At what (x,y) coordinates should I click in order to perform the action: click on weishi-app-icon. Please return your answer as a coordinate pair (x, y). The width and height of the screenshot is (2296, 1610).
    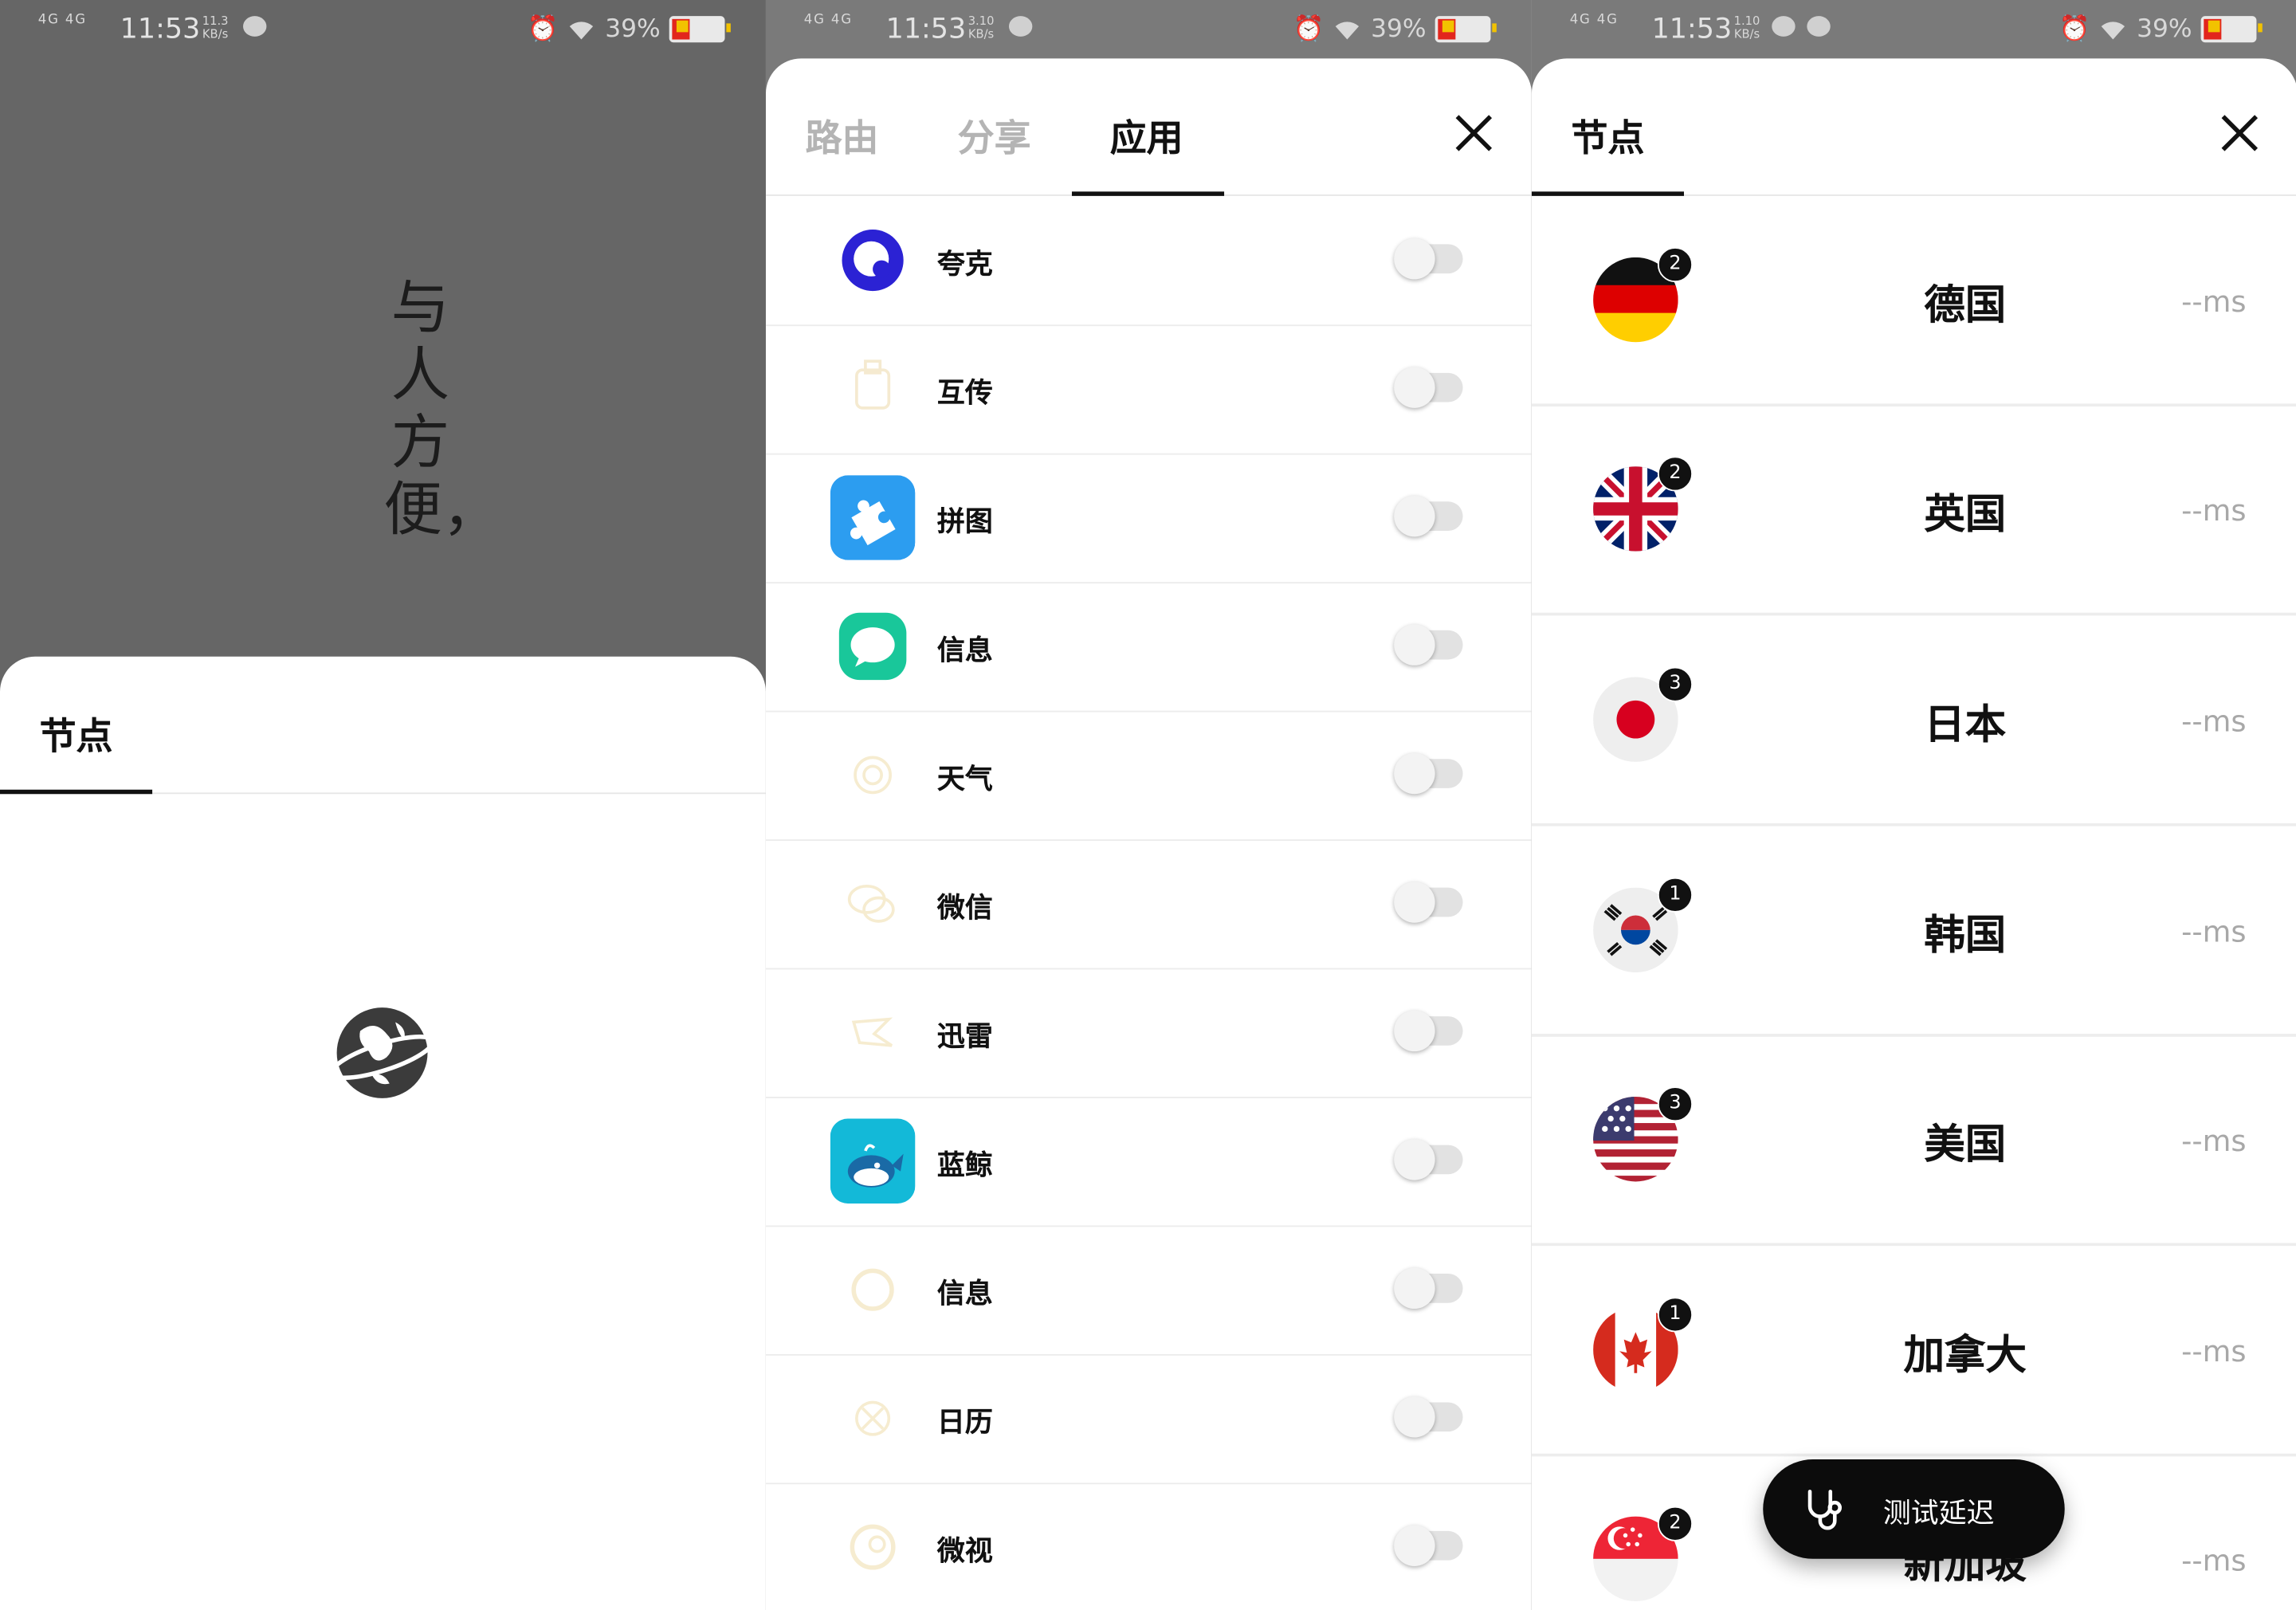
    Looking at the image, I should click on (873, 1547).